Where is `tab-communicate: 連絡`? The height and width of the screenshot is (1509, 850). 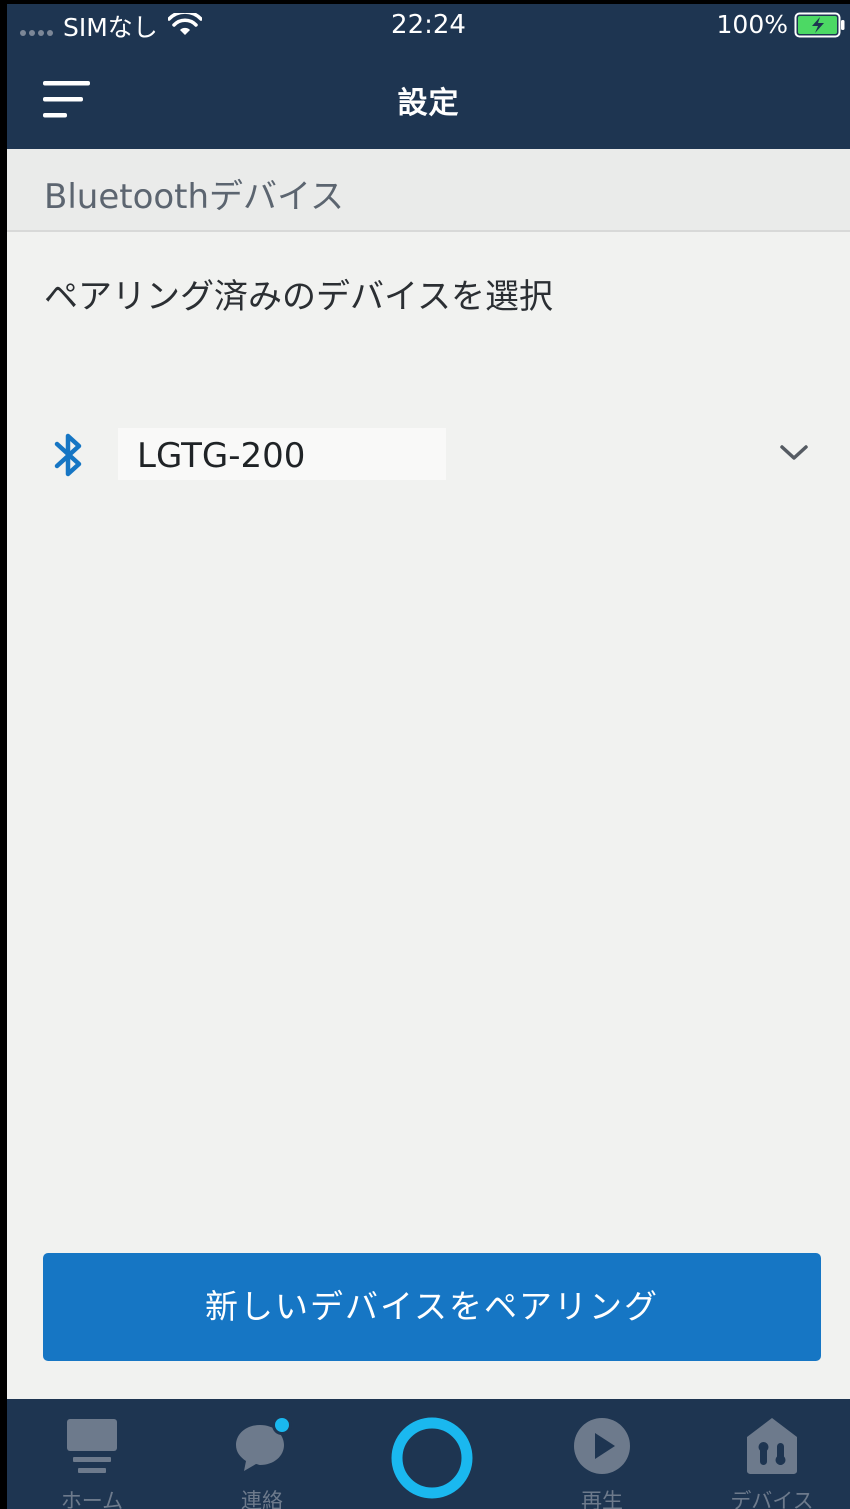
tab-communicate: 連絡 is located at coordinates (262, 1454).